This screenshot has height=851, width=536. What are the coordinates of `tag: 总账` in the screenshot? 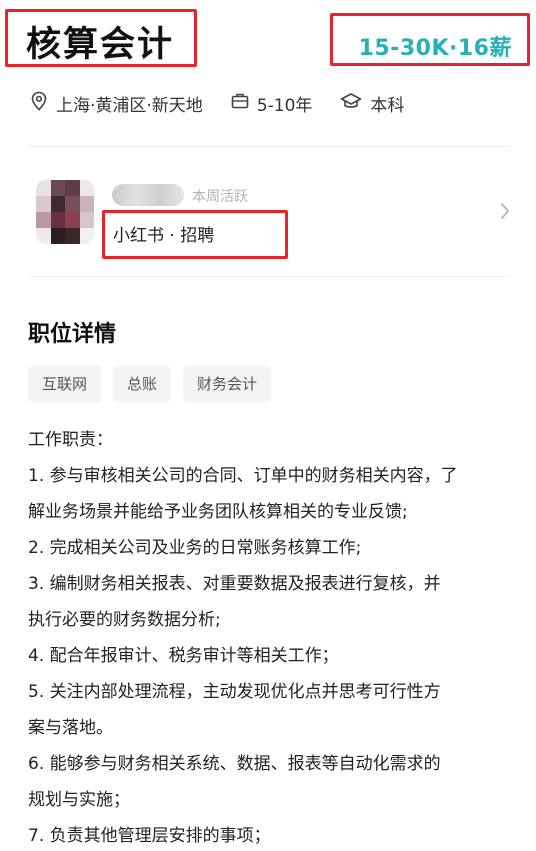 It's located at (142, 384).